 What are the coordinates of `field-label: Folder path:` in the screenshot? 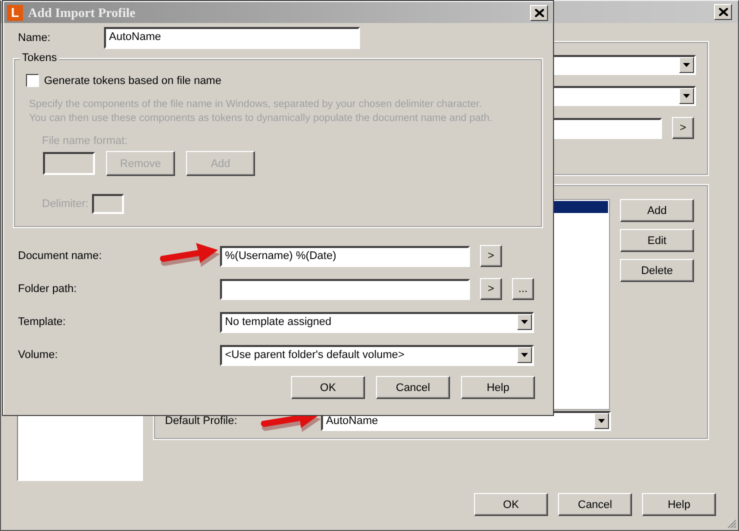 It's located at (48, 289).